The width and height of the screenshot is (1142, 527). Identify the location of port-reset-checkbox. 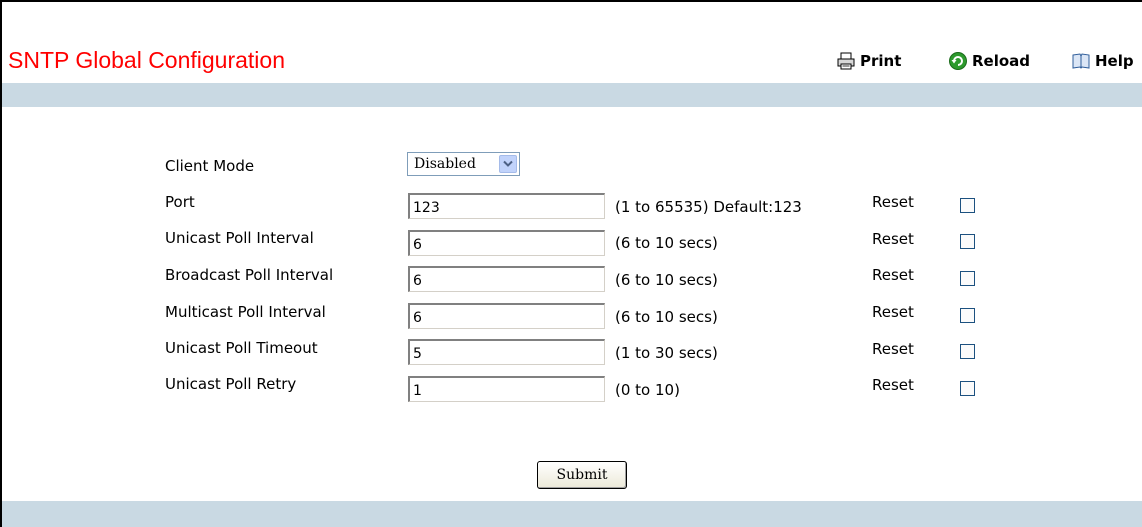
(967, 205).